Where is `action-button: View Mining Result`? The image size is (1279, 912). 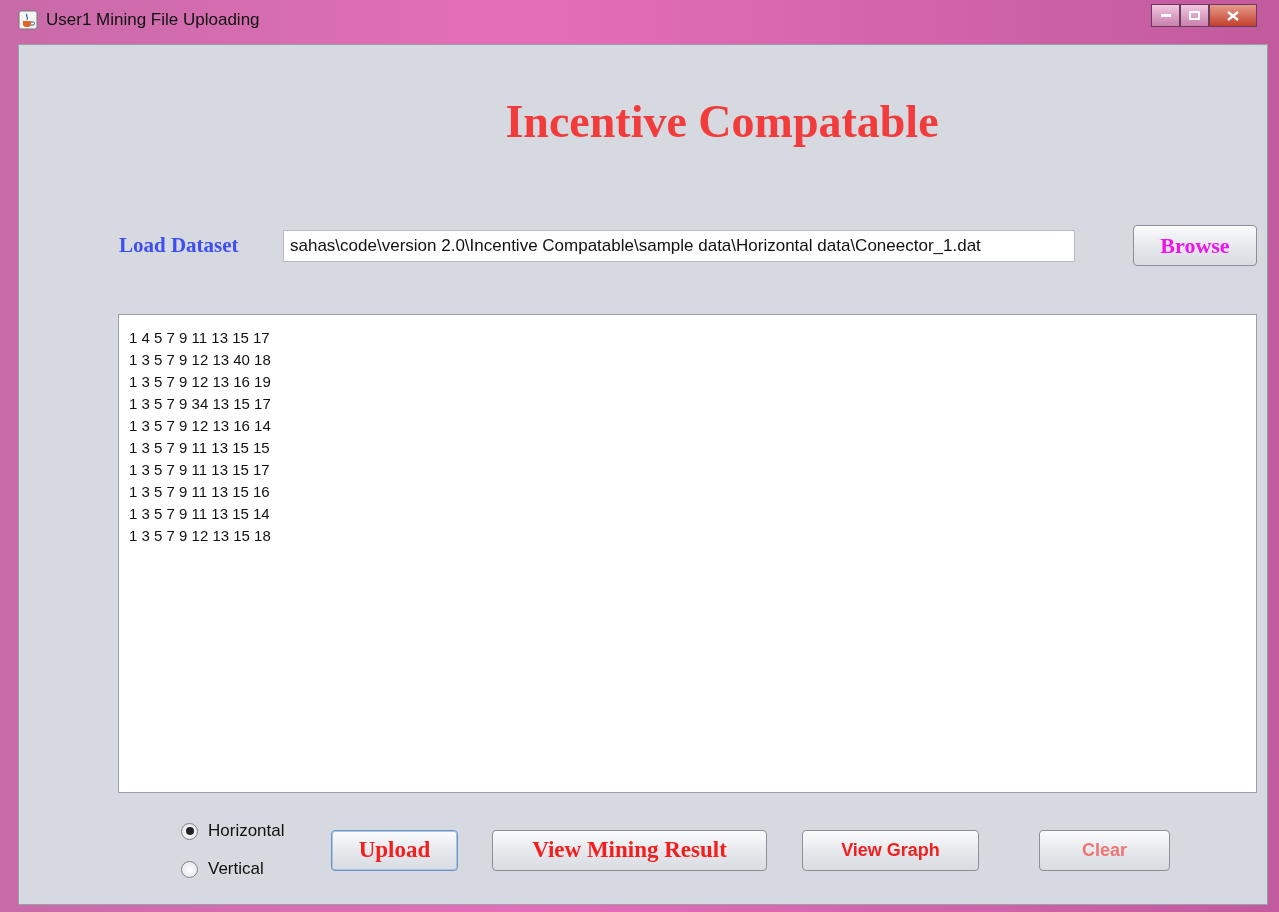
action-button: View Mining Result is located at coordinates (629, 850).